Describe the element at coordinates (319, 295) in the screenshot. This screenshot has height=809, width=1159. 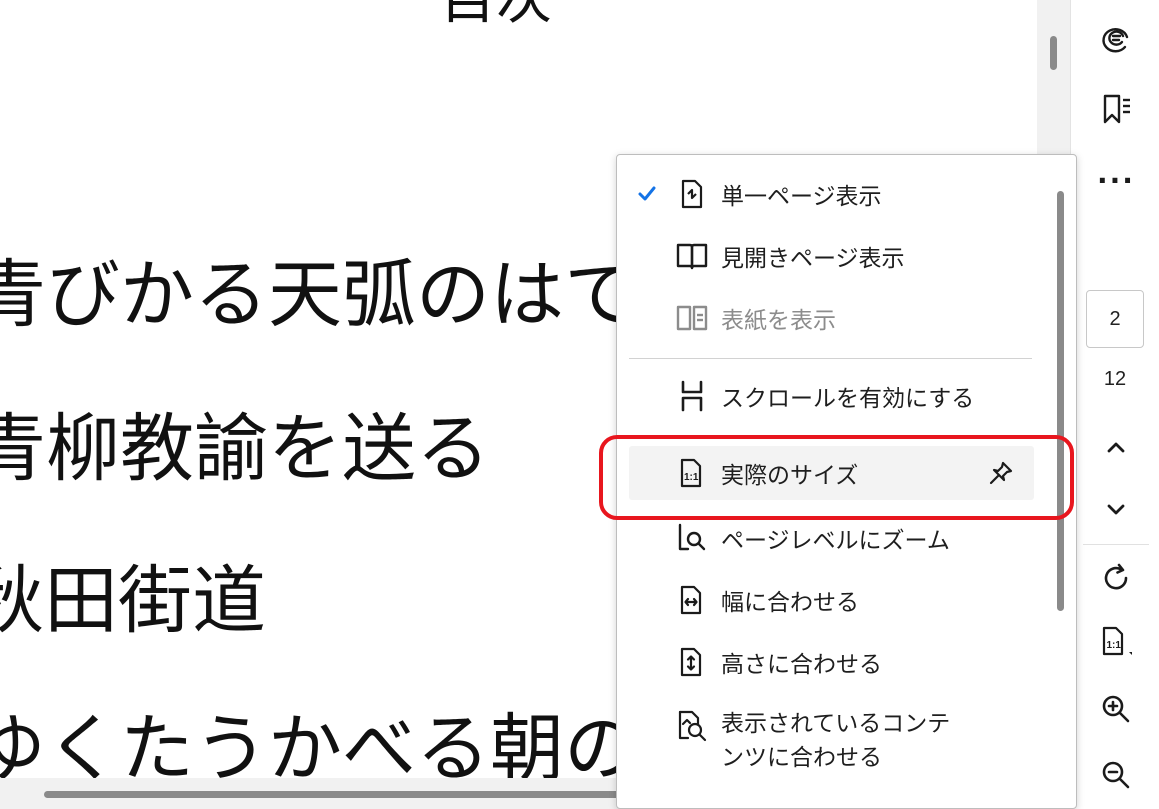
I see `document-line: 青びかる天弧のはて` at that location.